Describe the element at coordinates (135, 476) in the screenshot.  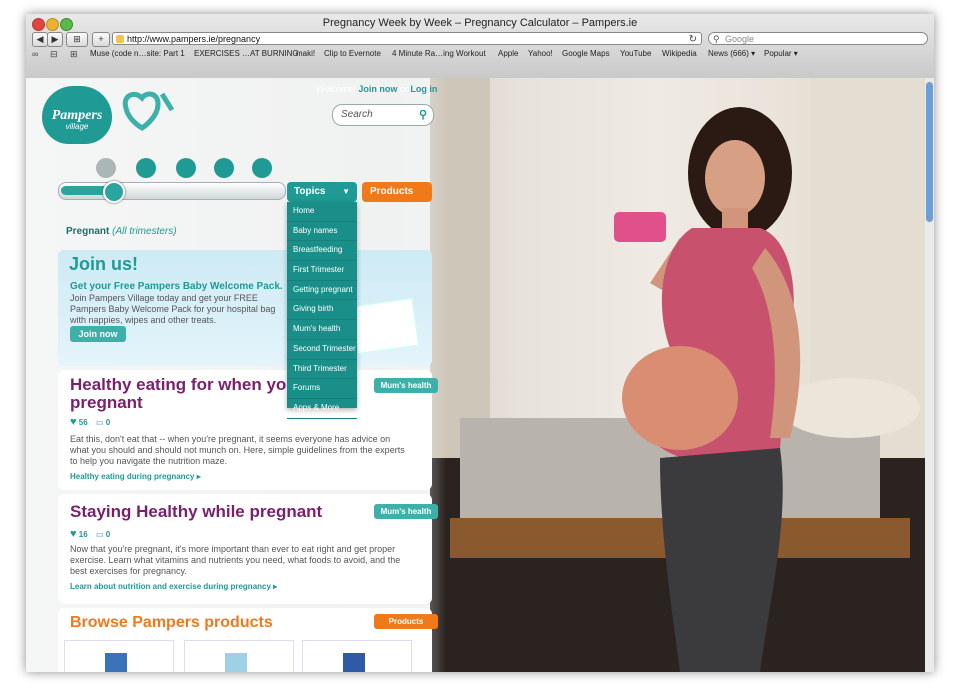
I see `article-link: Healthy eating during pregnancy ▸` at that location.